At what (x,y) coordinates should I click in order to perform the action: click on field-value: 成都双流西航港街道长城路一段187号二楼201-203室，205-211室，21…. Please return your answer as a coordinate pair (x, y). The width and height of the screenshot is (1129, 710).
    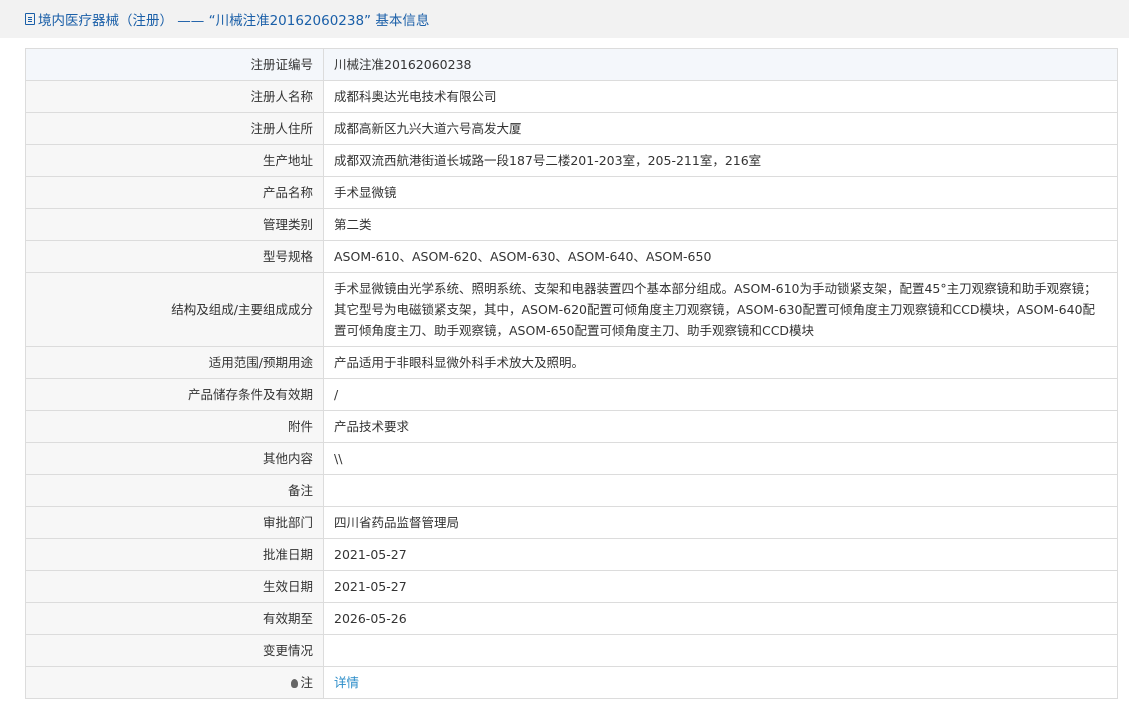
    Looking at the image, I should click on (720, 160).